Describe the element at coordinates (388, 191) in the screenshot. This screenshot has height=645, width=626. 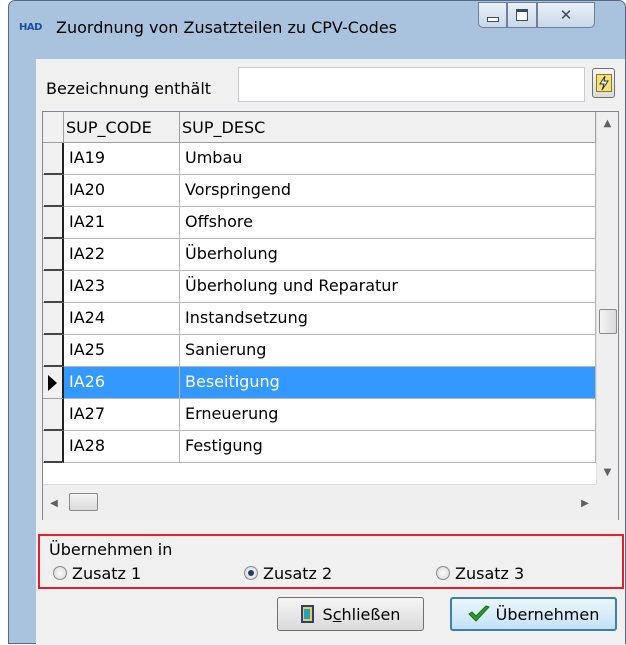
I see `cell-sup-desc: Vorspringend` at that location.